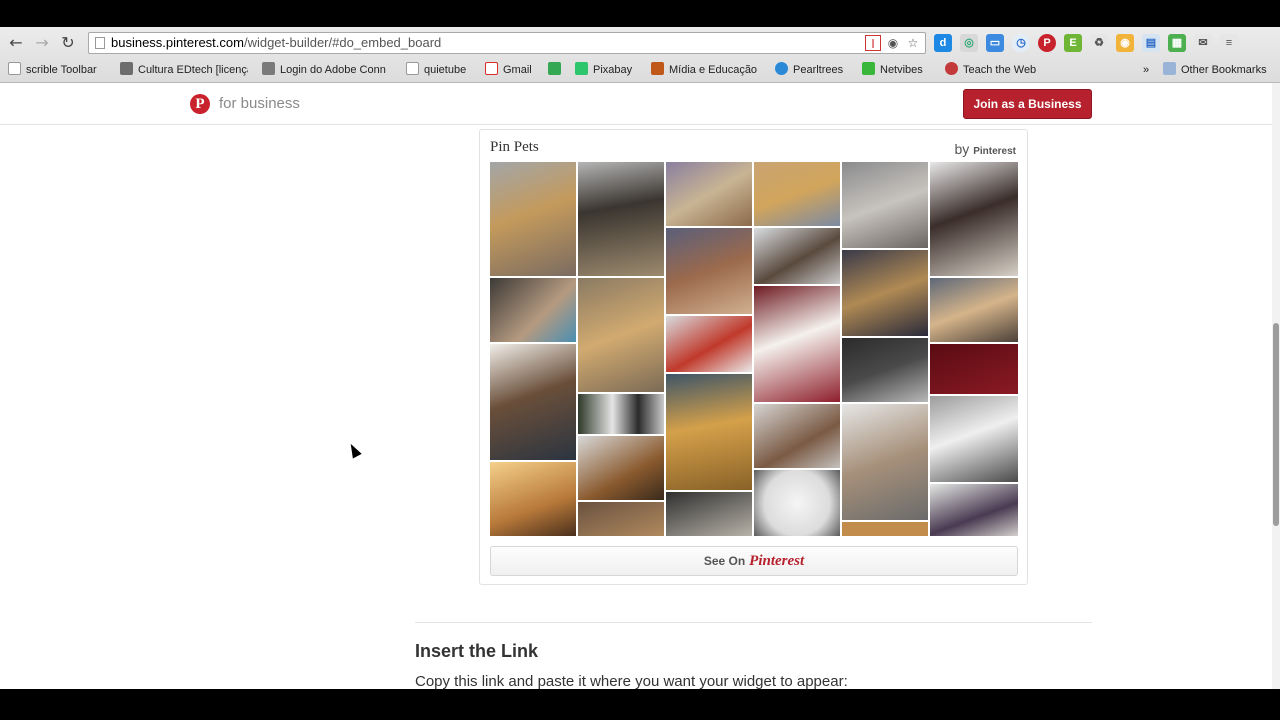 The image size is (1280, 720). Describe the element at coordinates (1086, 43) in the screenshot. I see `extension-icons: d ◎ ▭ ◷ P E ♻ ◉ ▤ ▦ ✉ ≡` at that location.